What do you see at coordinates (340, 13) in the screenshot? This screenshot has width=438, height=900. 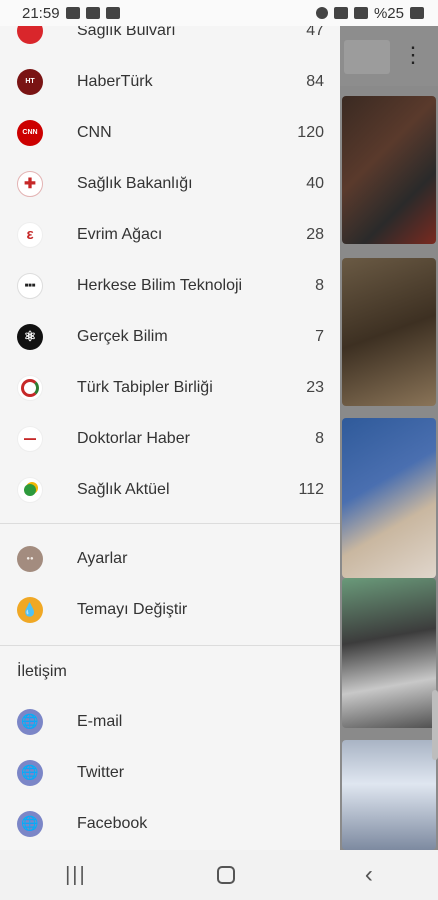 I see `wifi-icon` at bounding box center [340, 13].